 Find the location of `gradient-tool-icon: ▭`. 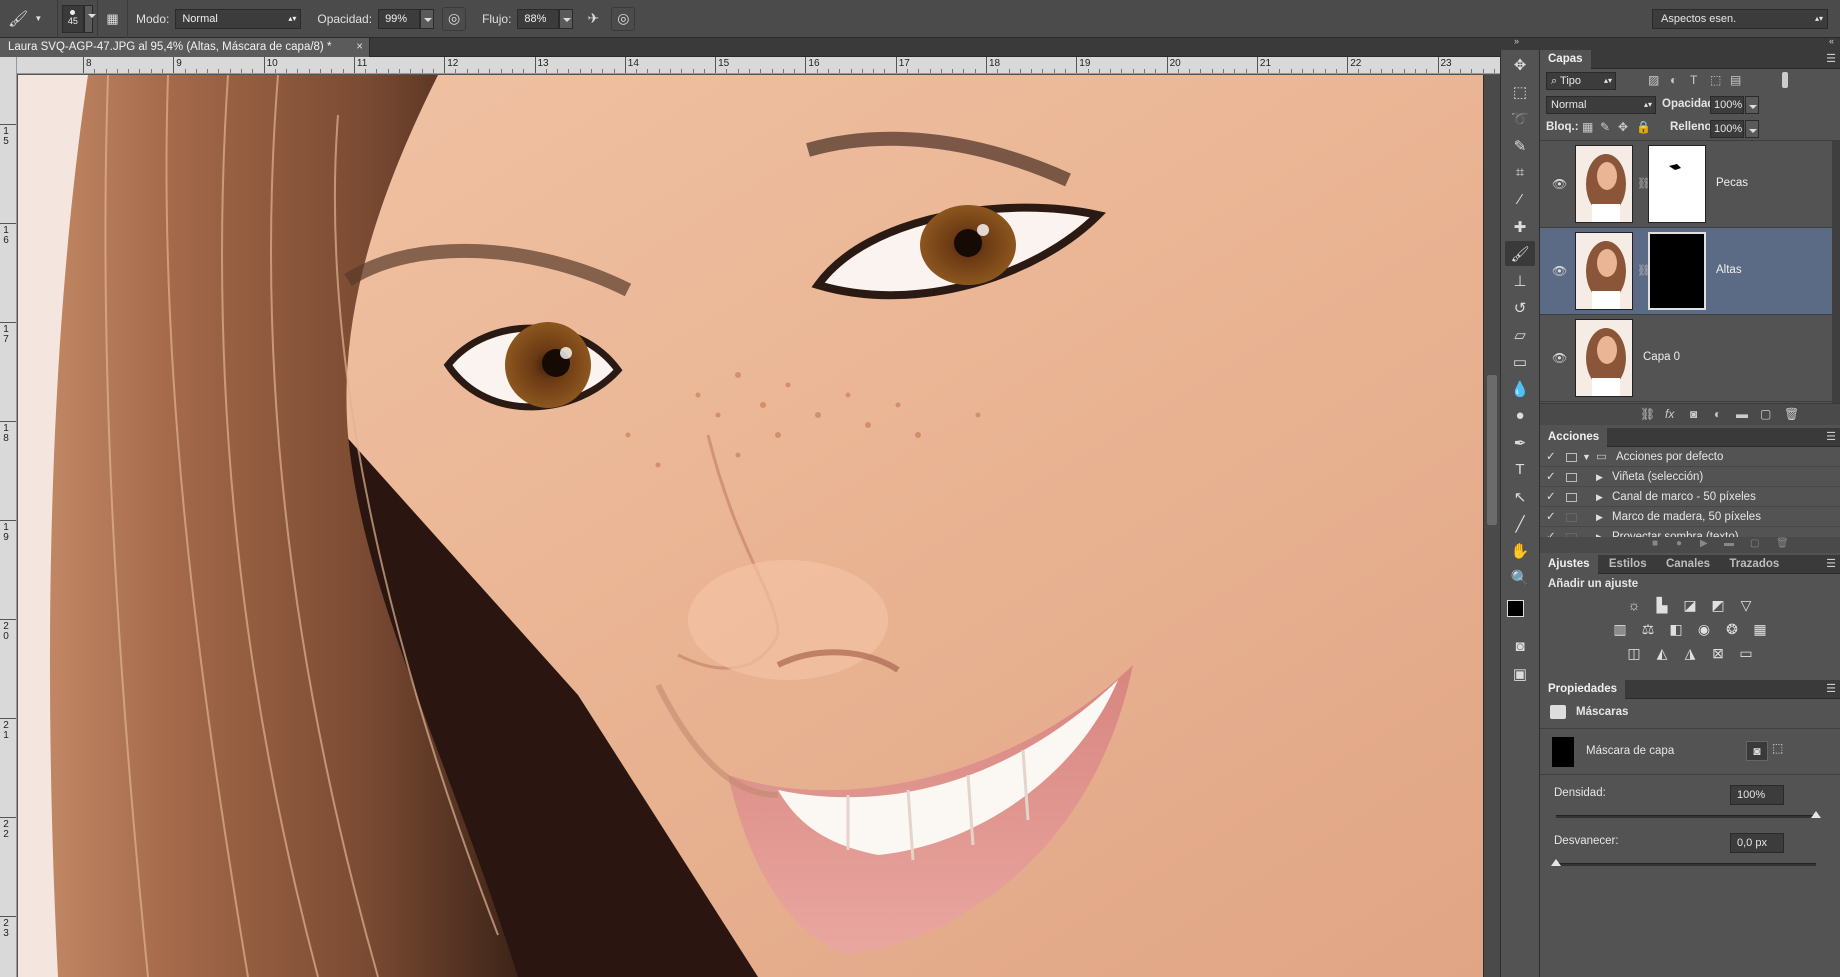

gradient-tool-icon: ▭ is located at coordinates (1520, 361).